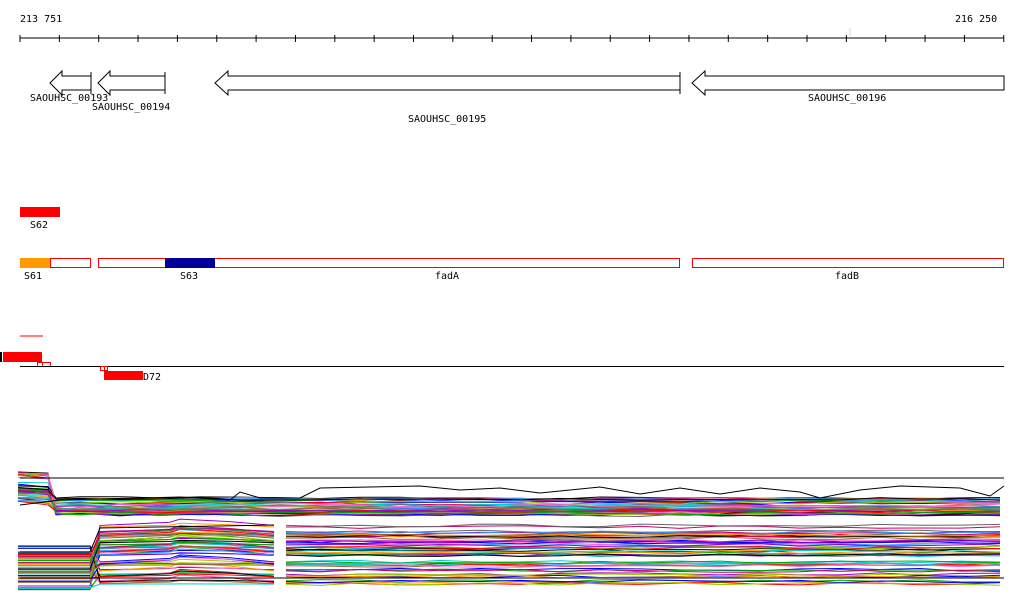  What do you see at coordinates (33, 276) in the screenshot?
I see `feature-label: S61` at bounding box center [33, 276].